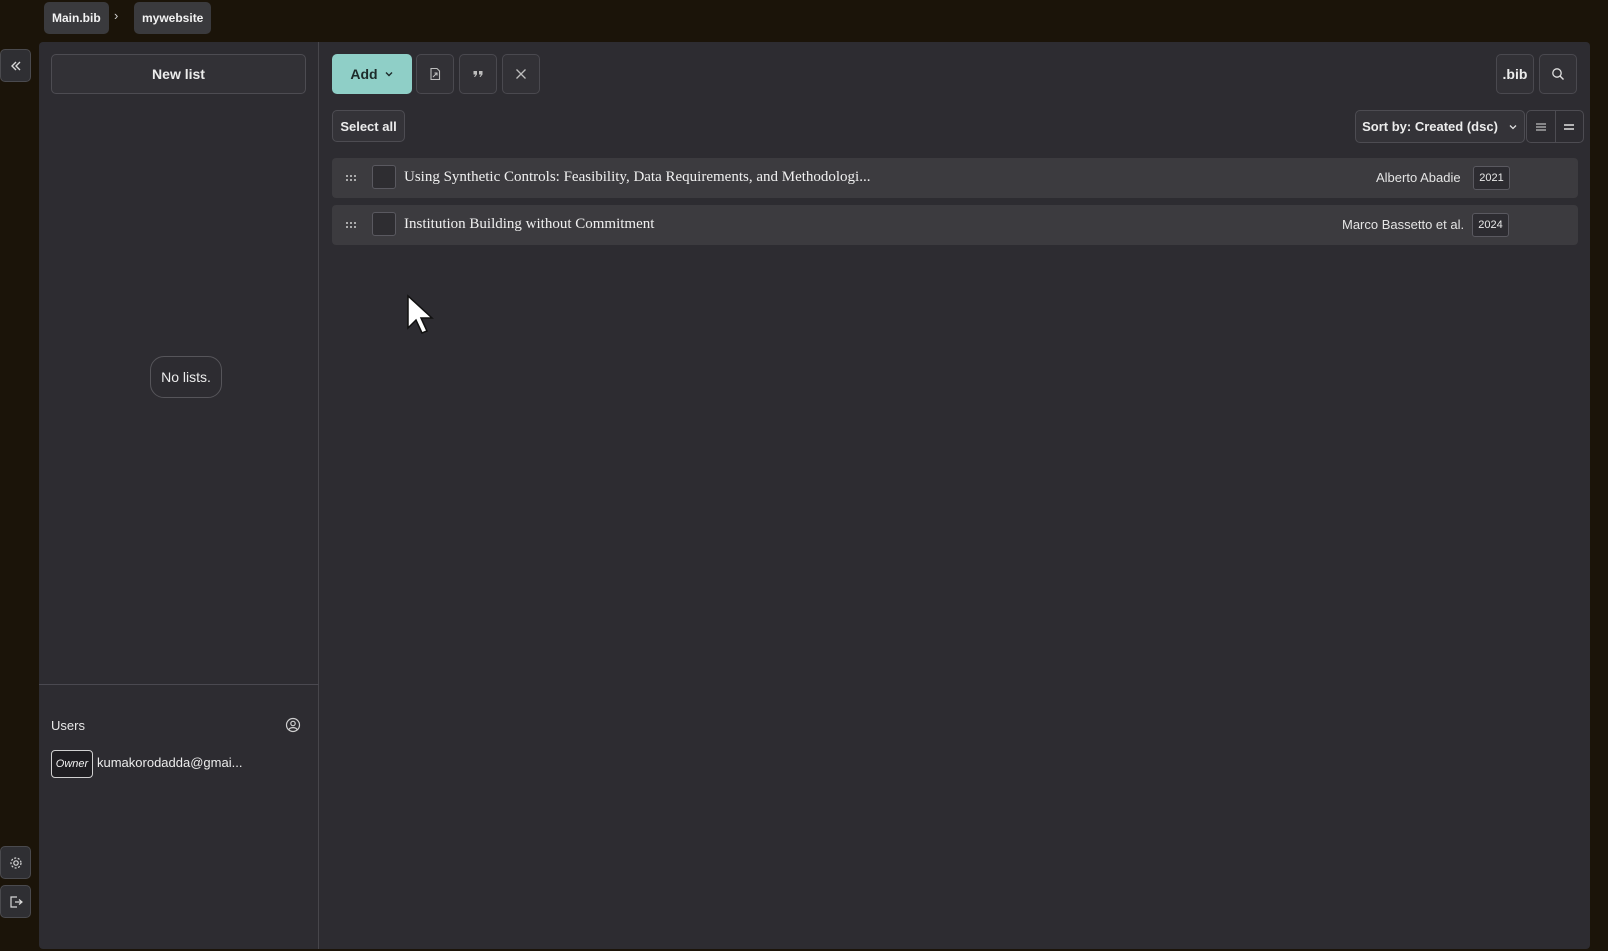  I want to click on view-toggle, so click(1555, 126).